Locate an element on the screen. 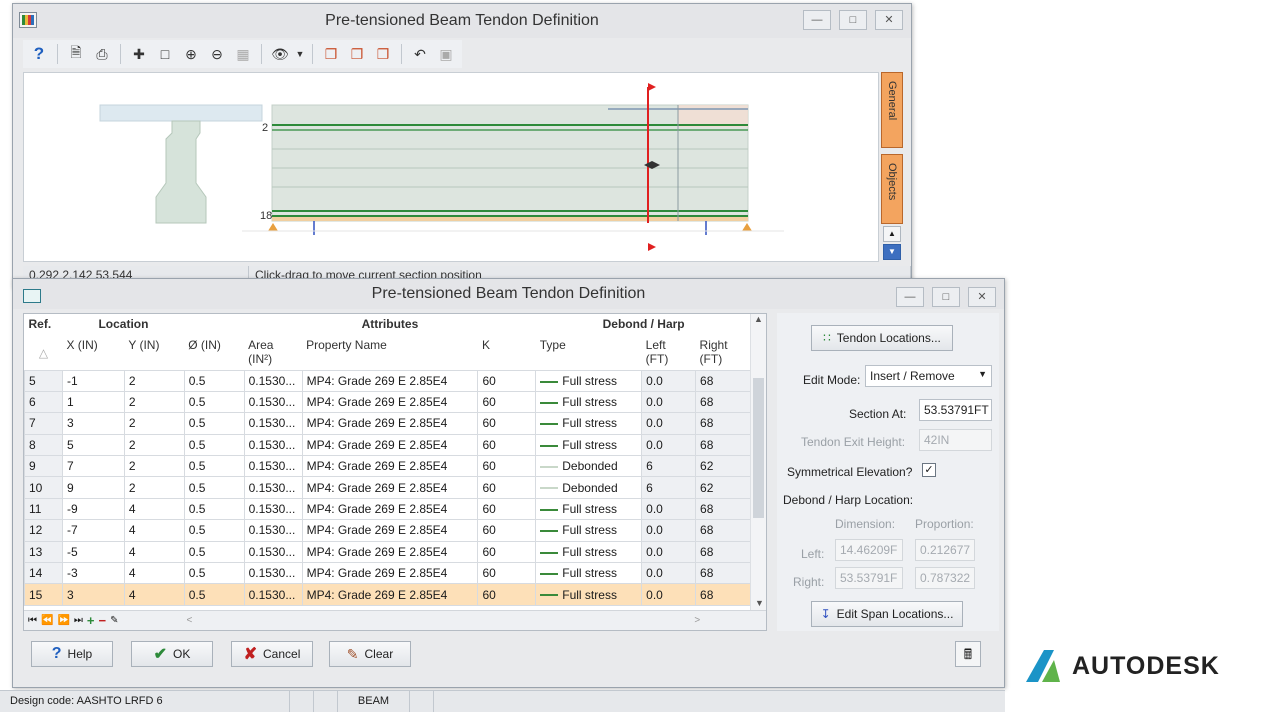  cell-x: 7 is located at coordinates (93, 466).